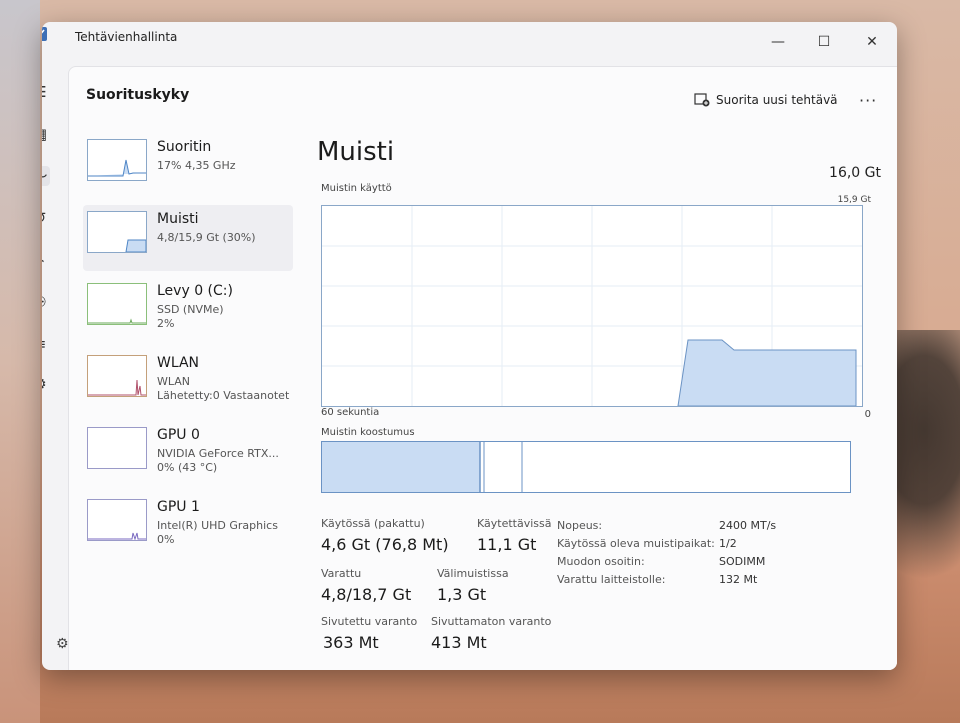 The width and height of the screenshot is (960, 723). What do you see at coordinates (46, 260) in the screenshot?
I see `startup-apps-icon: ⌁` at bounding box center [46, 260].